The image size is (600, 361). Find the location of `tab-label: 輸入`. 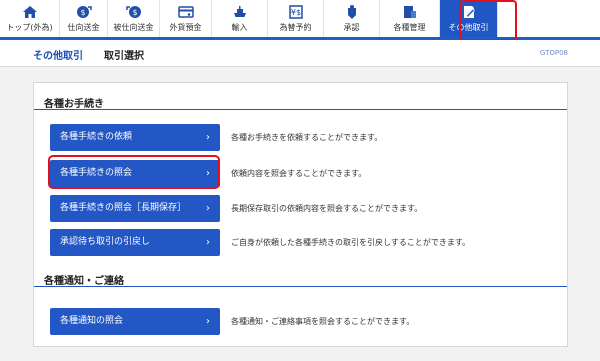

tab-label: 輸入 is located at coordinates (239, 27).